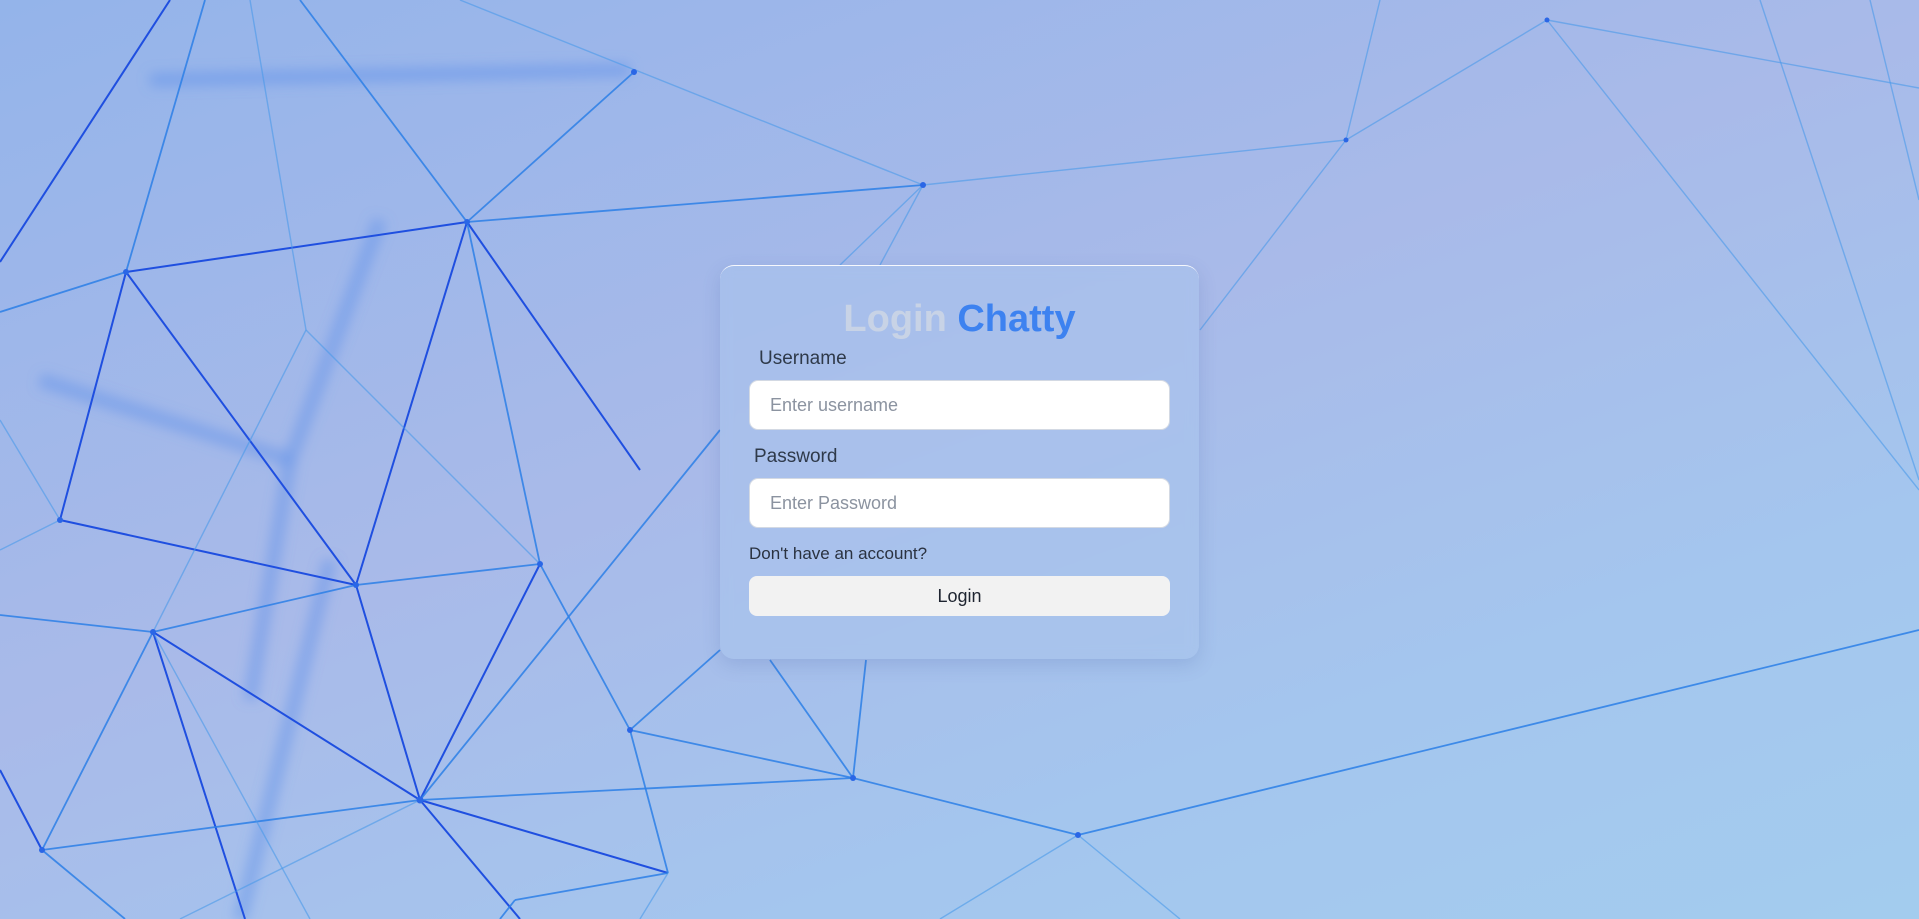  What do you see at coordinates (959, 503) in the screenshot?
I see `password-input` at bounding box center [959, 503].